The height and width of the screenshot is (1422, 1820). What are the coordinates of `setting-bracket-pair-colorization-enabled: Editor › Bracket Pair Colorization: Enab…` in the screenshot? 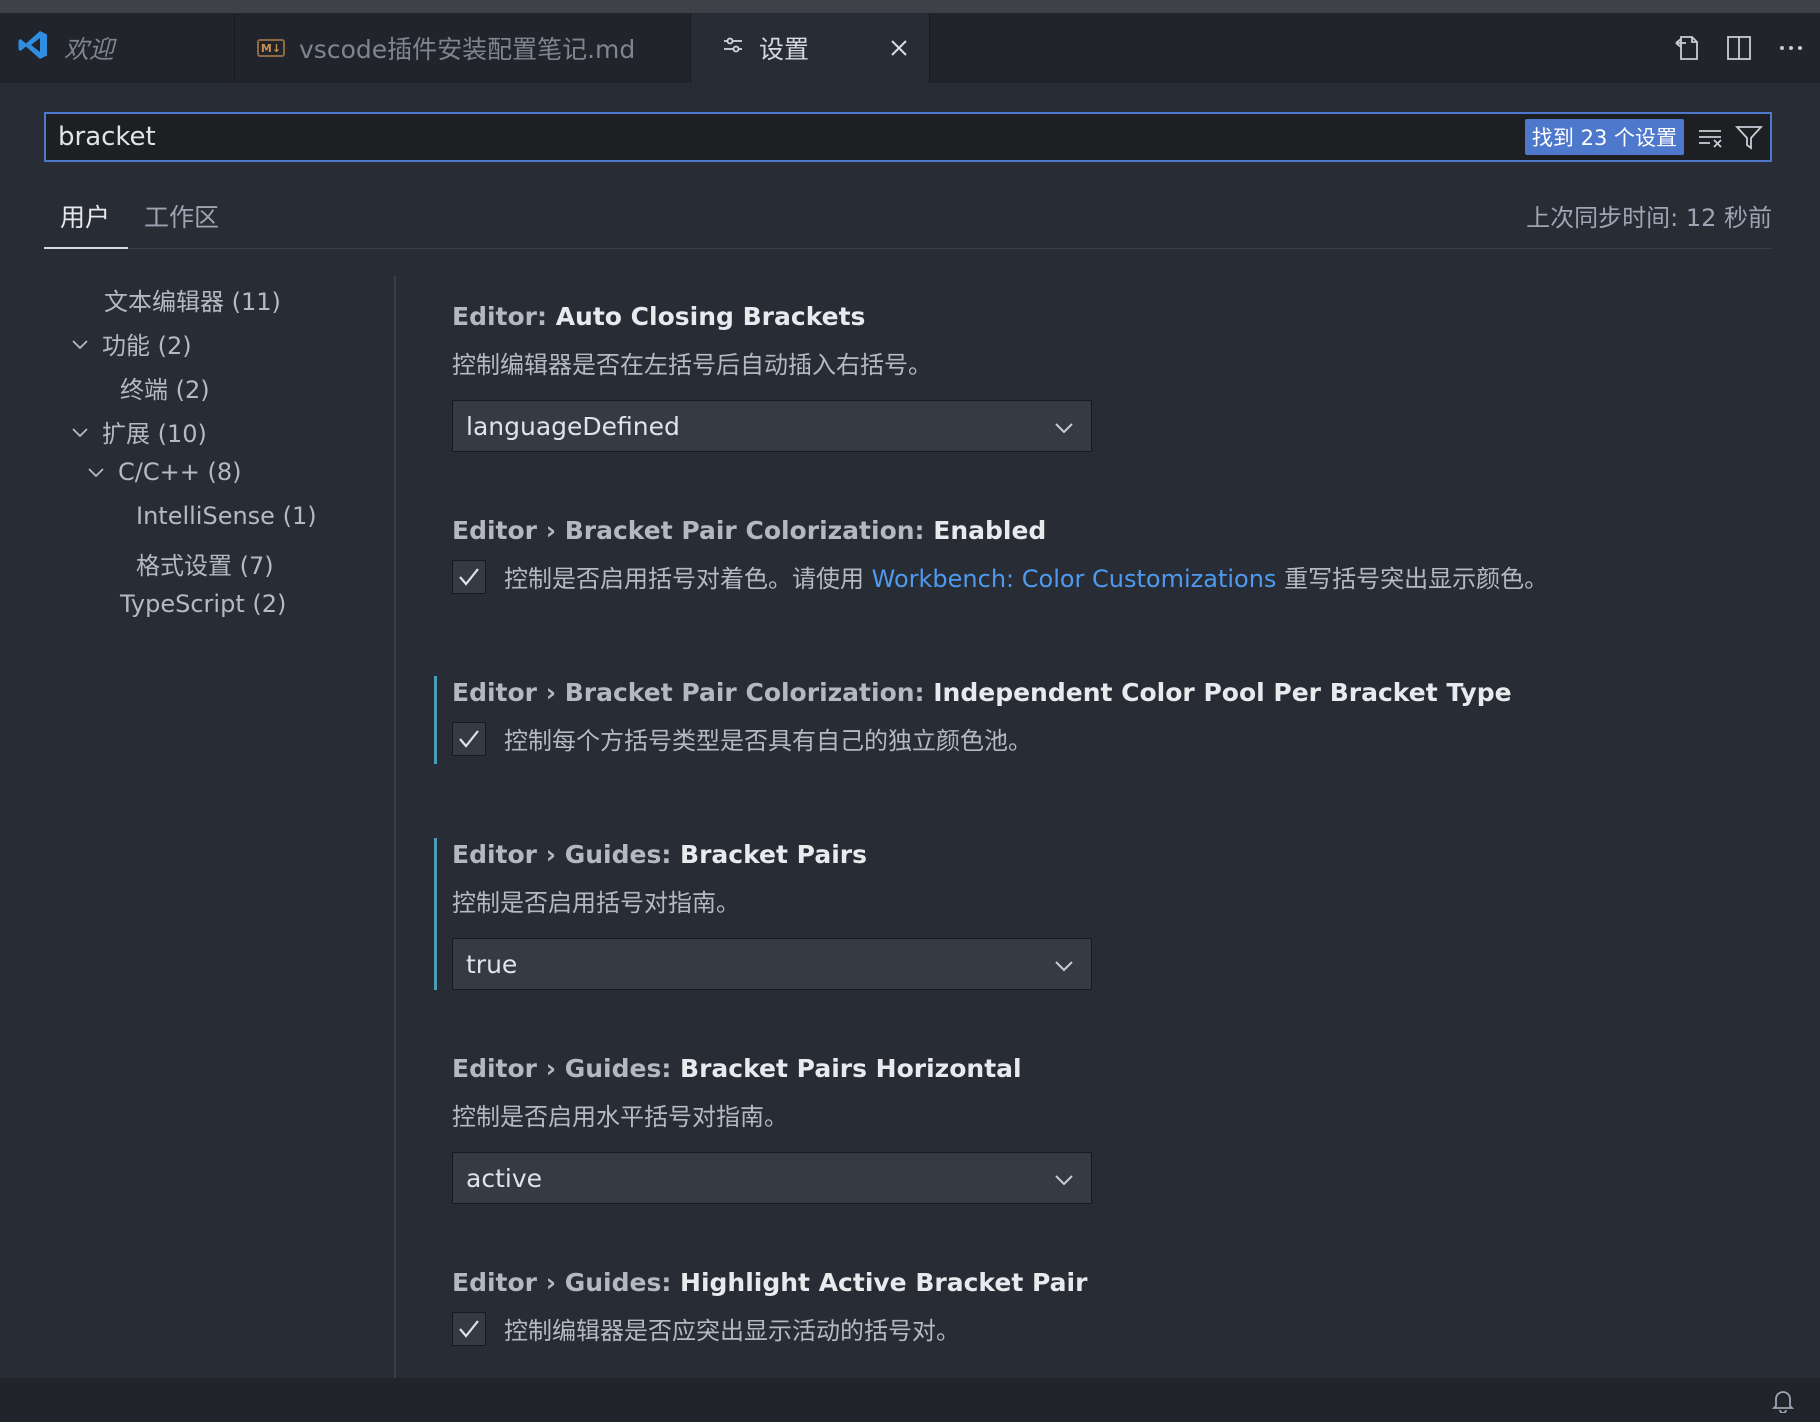 It's located at (1102, 555).